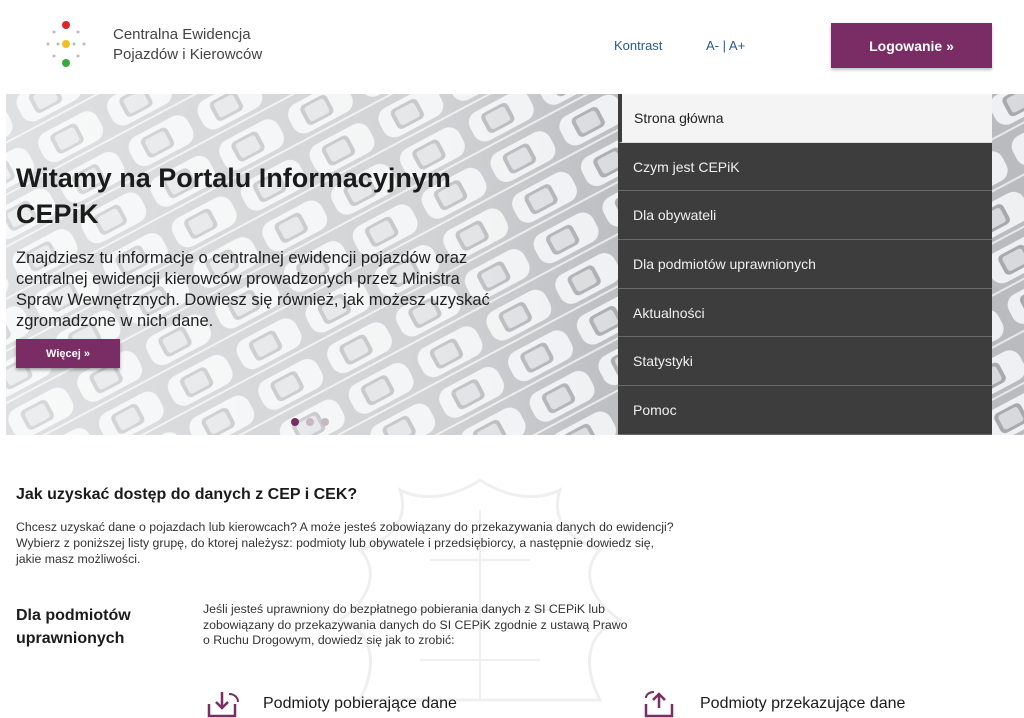 The height and width of the screenshot is (718, 1024). What do you see at coordinates (805, 362) in the screenshot?
I see `menu-item-statistics: Statystyki` at bounding box center [805, 362].